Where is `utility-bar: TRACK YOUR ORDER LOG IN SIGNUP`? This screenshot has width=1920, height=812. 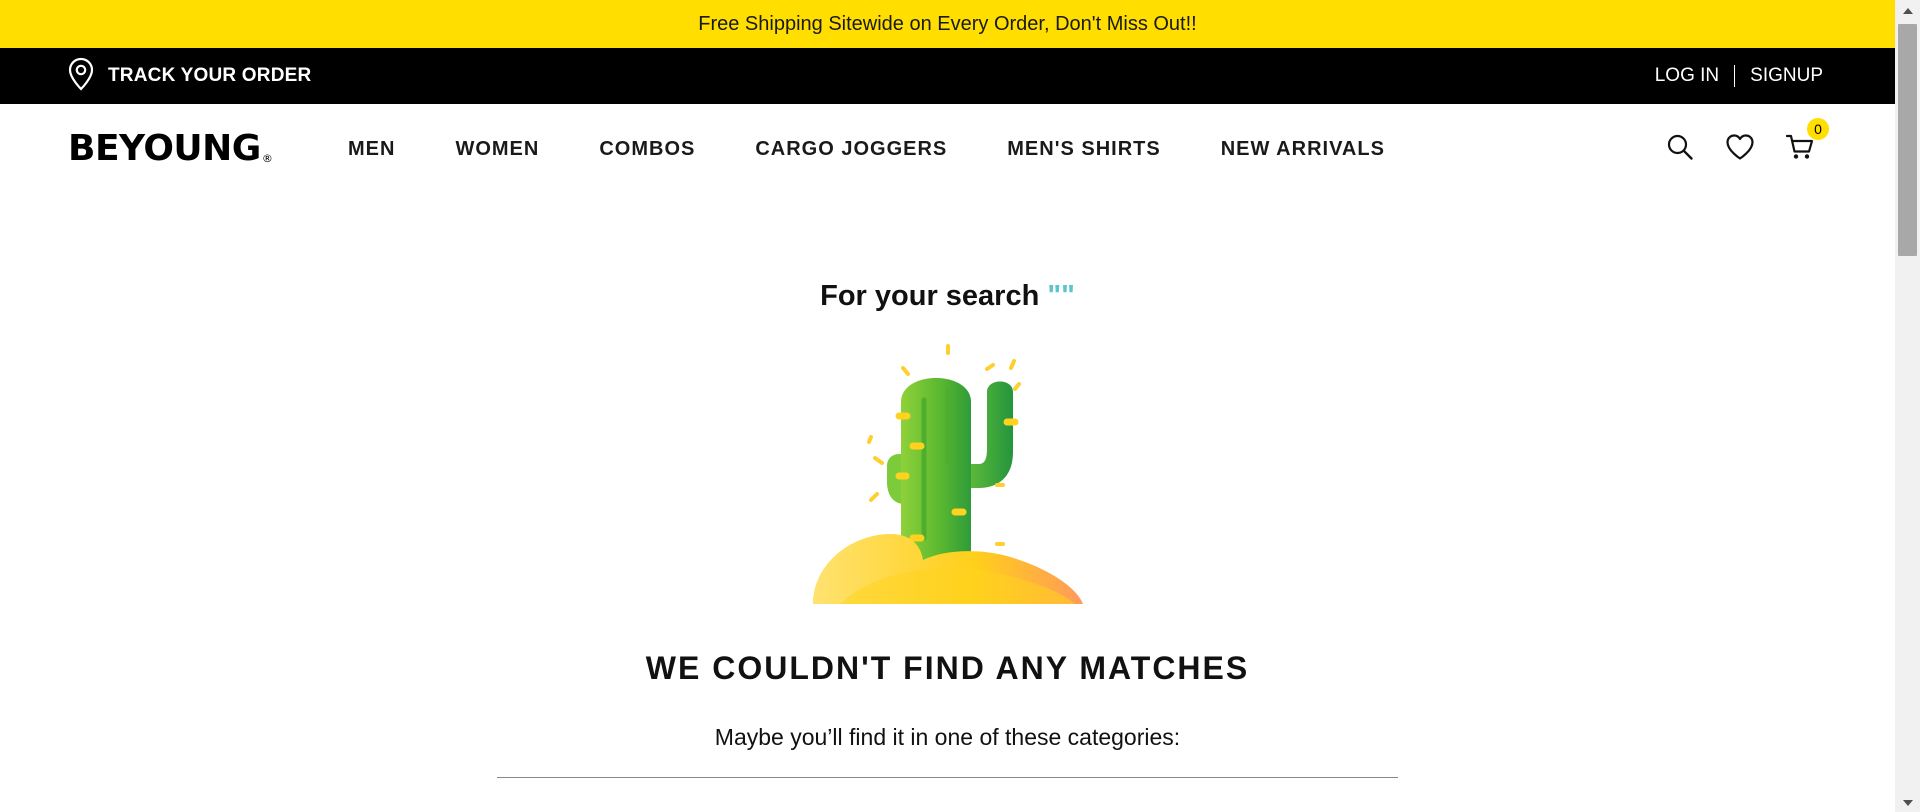 utility-bar: TRACK YOUR ORDER LOG IN SIGNUP is located at coordinates (947, 76).